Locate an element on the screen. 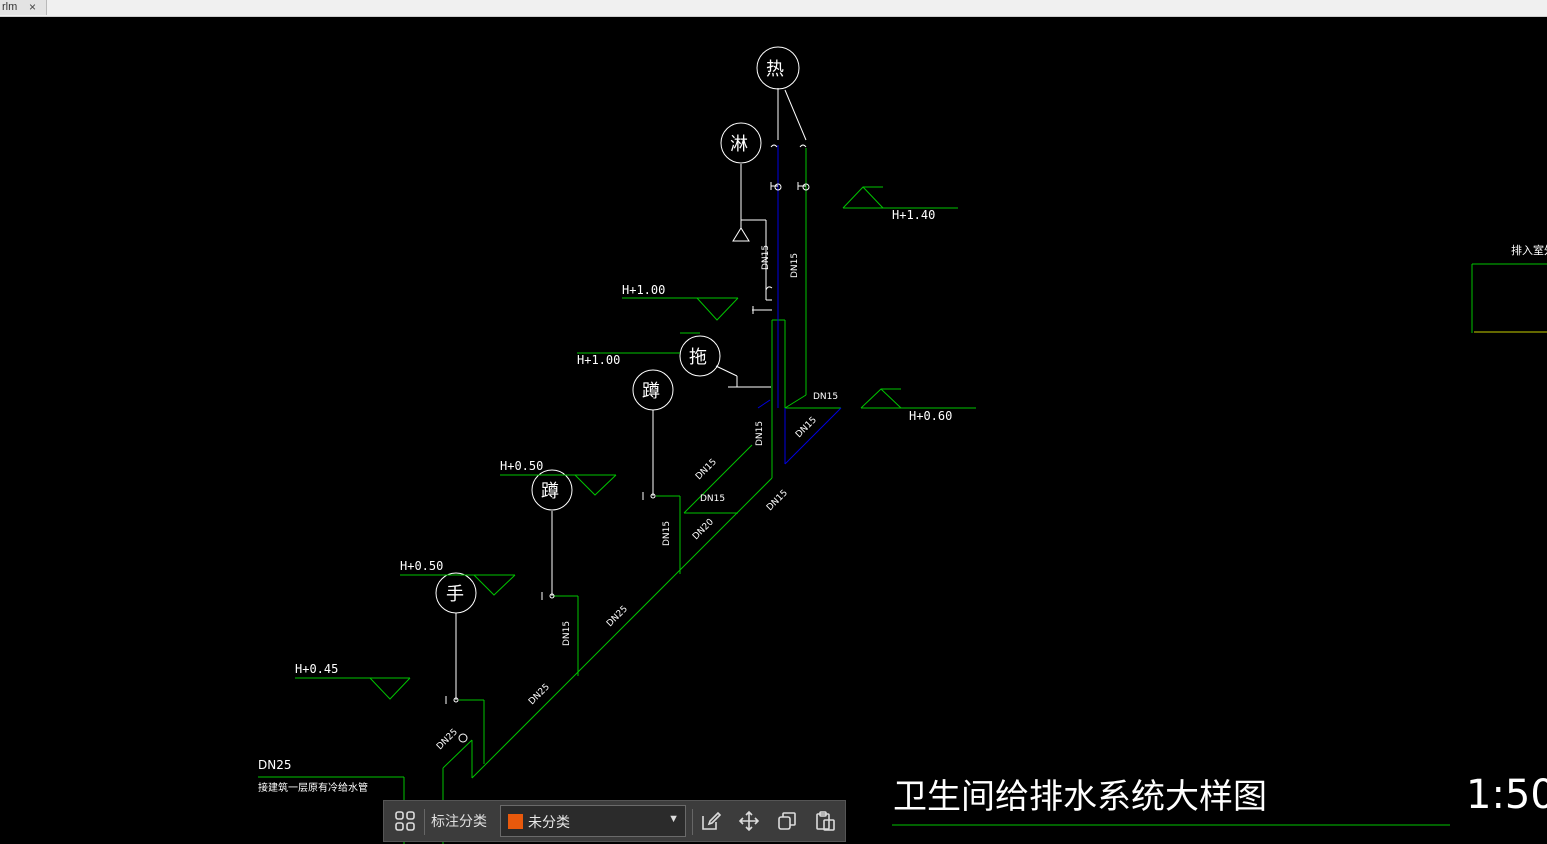 This screenshot has height=844, width=1547. window-top-bar: rlm × is located at coordinates (773, 8).